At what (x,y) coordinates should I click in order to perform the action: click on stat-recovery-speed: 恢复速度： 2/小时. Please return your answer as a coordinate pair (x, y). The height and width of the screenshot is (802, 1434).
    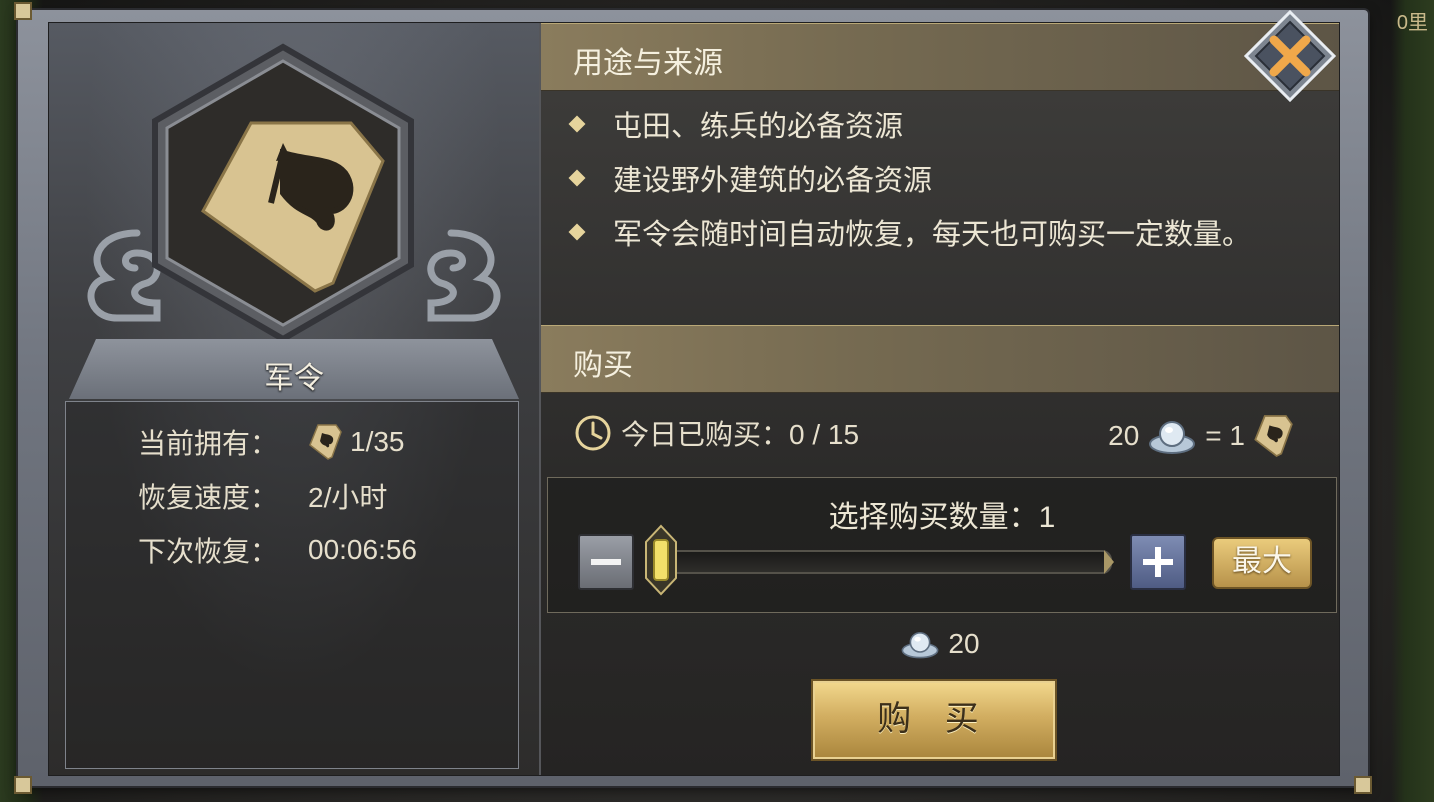
    Looking at the image, I should click on (262, 496).